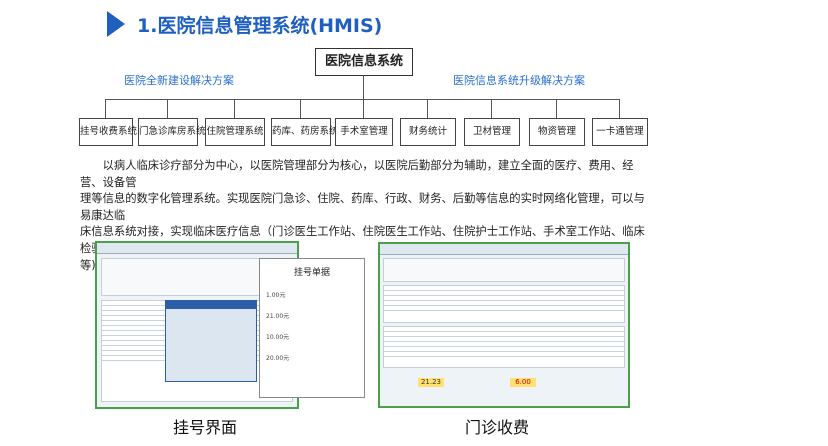  I want to click on module-node-outpatient-storage: 门急诊库房系统, so click(172, 132).